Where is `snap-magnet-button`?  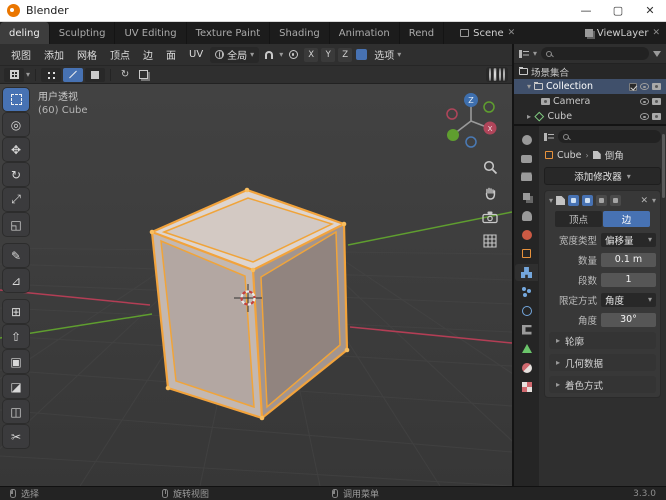 snap-magnet-button is located at coordinates (269, 55).